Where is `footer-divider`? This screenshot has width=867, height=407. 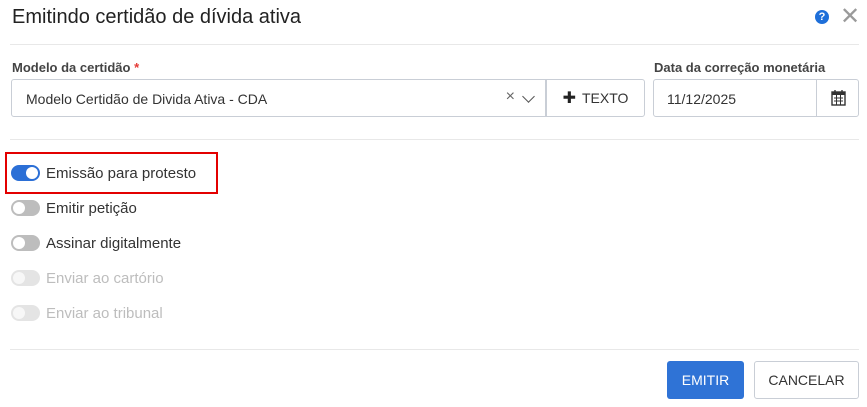 footer-divider is located at coordinates (434, 349).